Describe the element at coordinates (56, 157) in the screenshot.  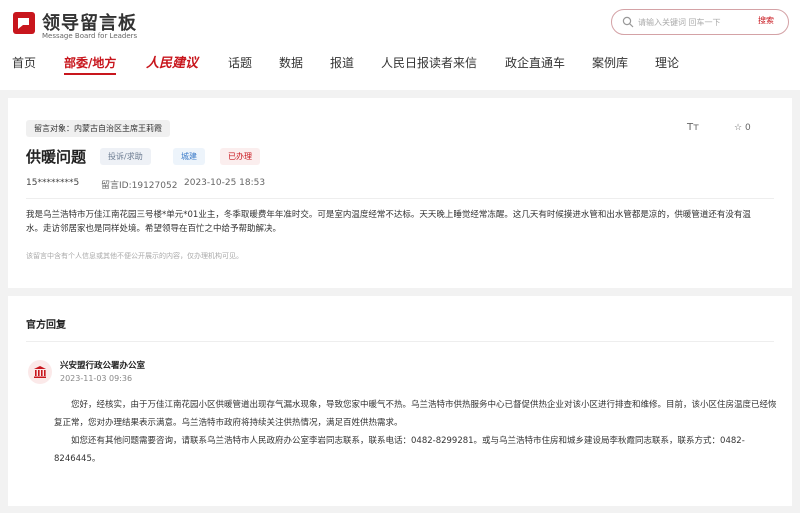
I see `message-title: 供暖问题` at that location.